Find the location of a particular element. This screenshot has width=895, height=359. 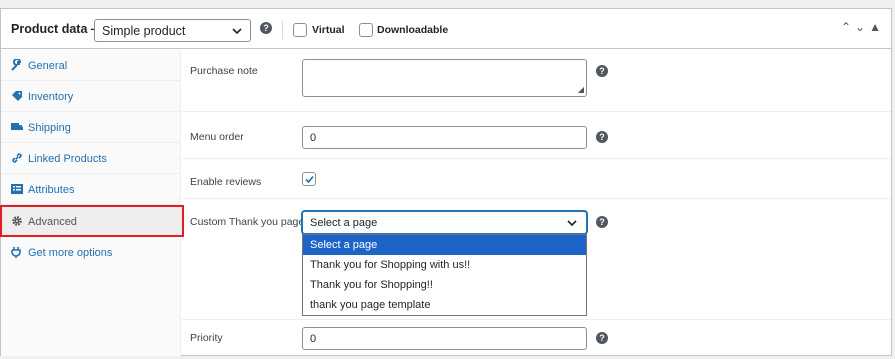

priority-input: 0 is located at coordinates (444, 338).